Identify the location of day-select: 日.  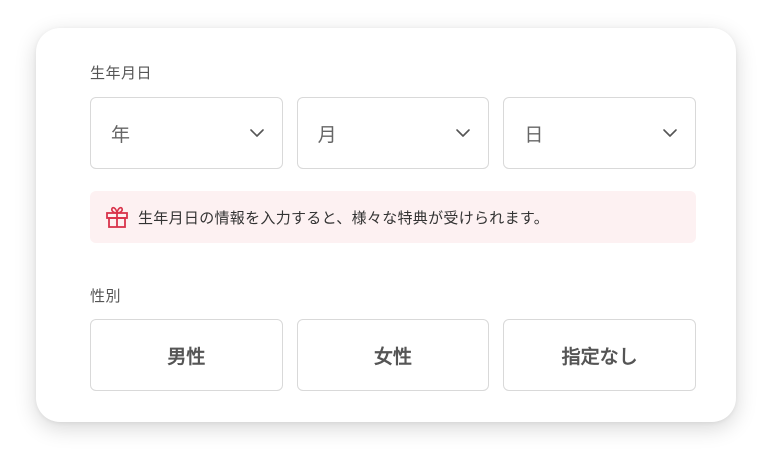
(600, 133).